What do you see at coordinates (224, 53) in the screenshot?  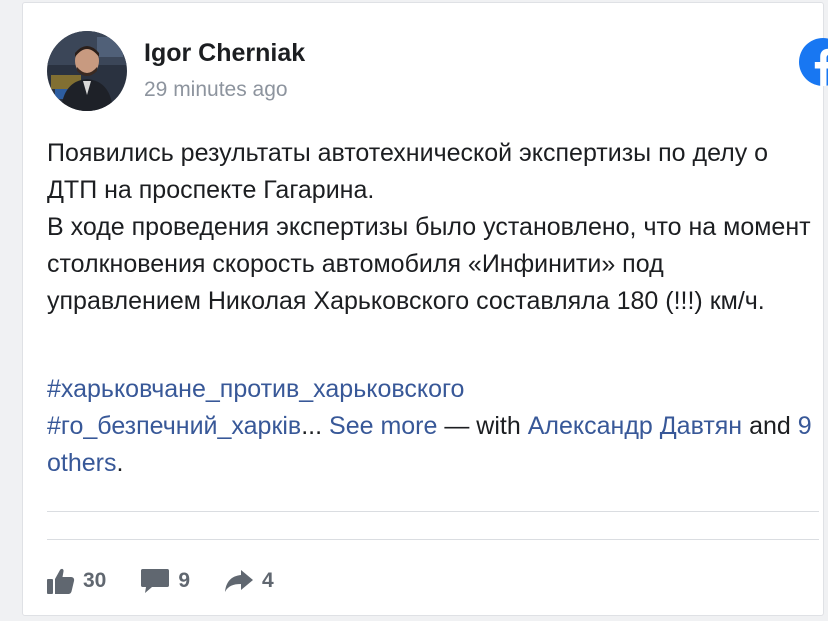 I see `author-name: Igor Cherniak` at bounding box center [224, 53].